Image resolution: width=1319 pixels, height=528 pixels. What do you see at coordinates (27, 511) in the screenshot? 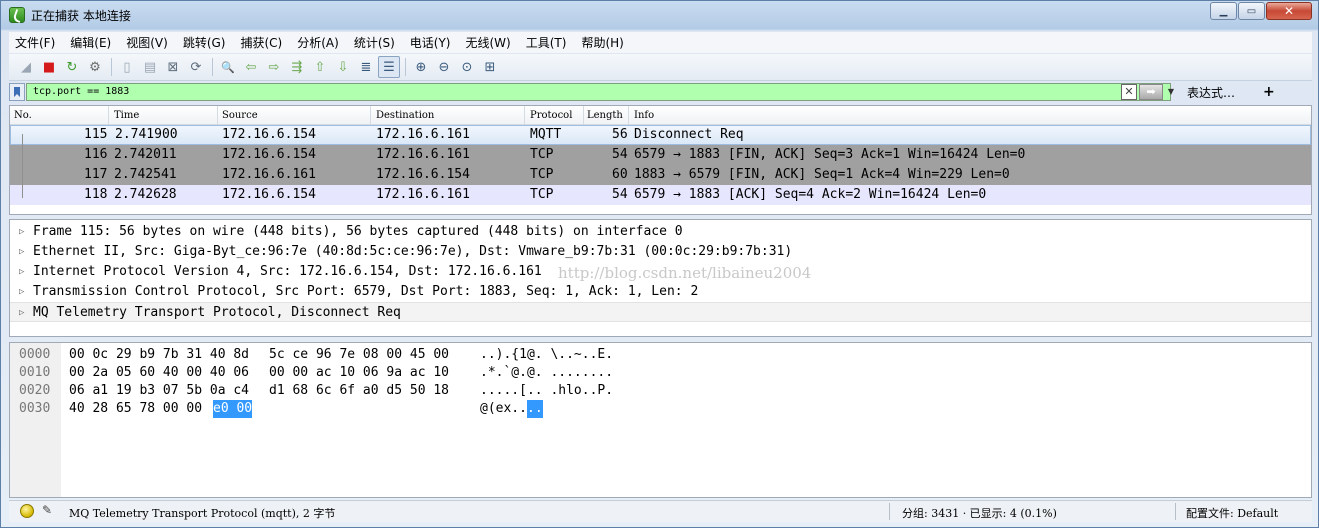
I see `expert-info-led-icon` at bounding box center [27, 511].